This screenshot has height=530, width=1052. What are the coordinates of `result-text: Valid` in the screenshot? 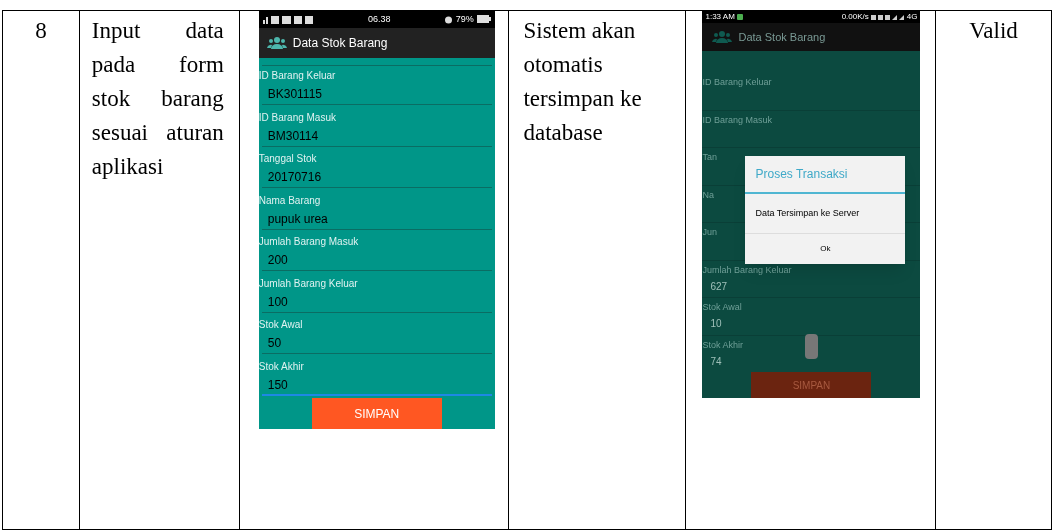 It's located at (993, 30).